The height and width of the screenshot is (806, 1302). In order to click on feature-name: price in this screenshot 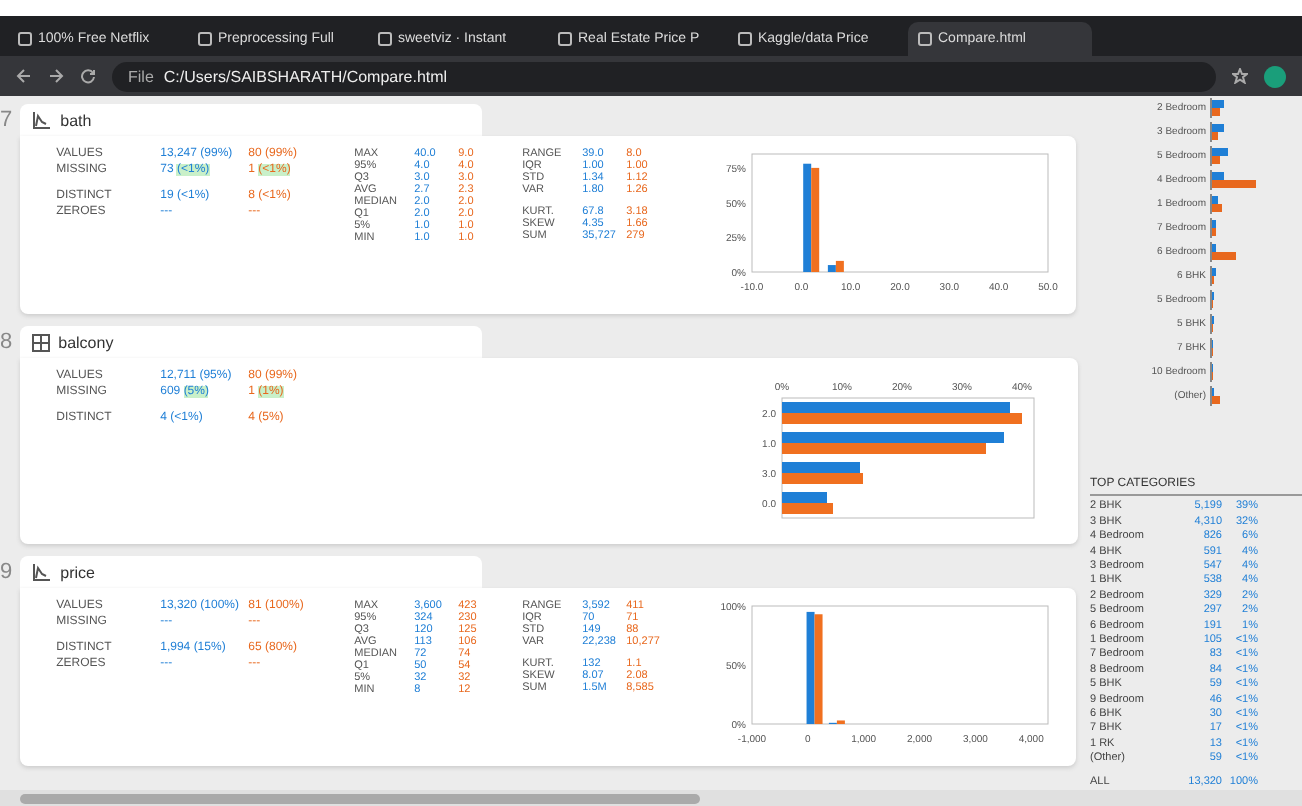, I will do `click(77, 572)`.